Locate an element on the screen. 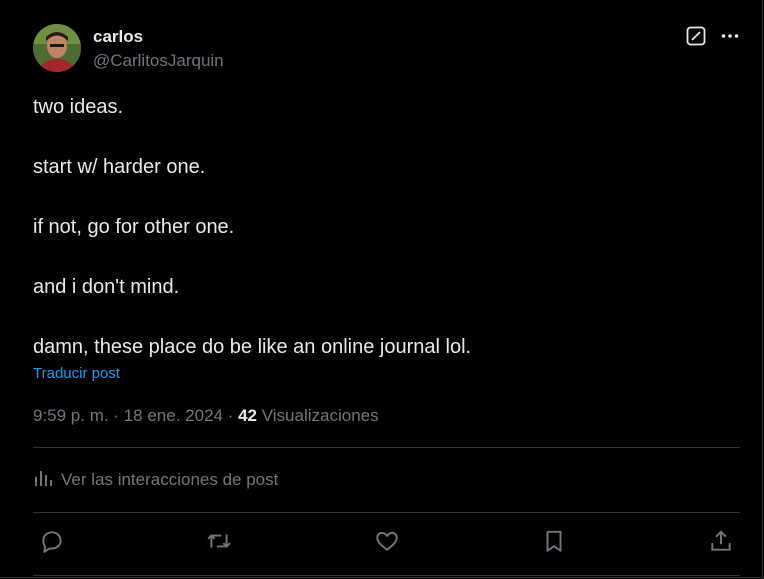 The height and width of the screenshot is (579, 764). retweet-icon is located at coordinates (219, 543).